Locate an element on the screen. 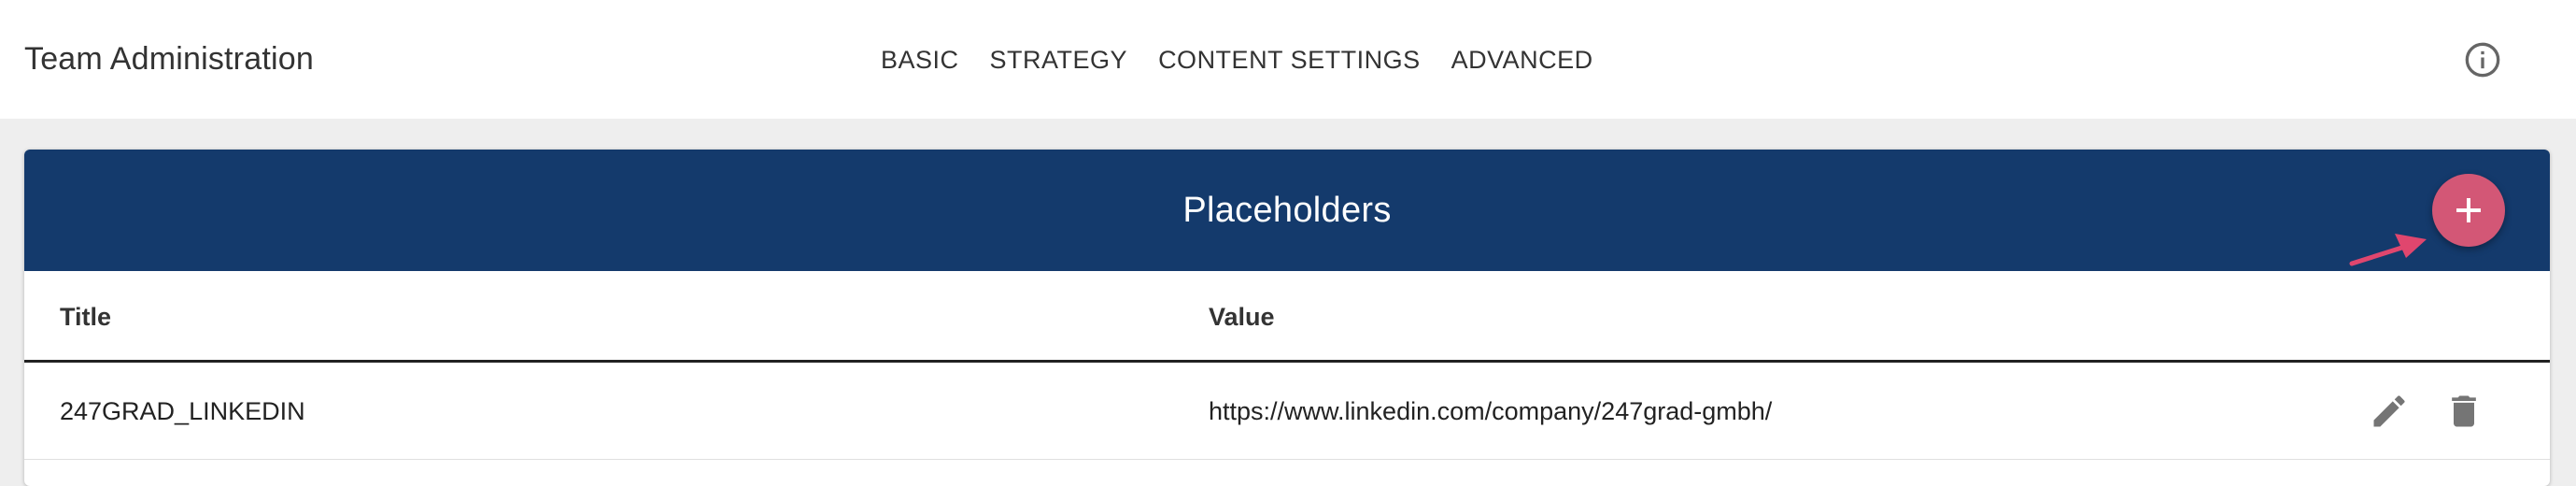 The width and height of the screenshot is (2576, 486). app-title: Team Administration is located at coordinates (169, 59).